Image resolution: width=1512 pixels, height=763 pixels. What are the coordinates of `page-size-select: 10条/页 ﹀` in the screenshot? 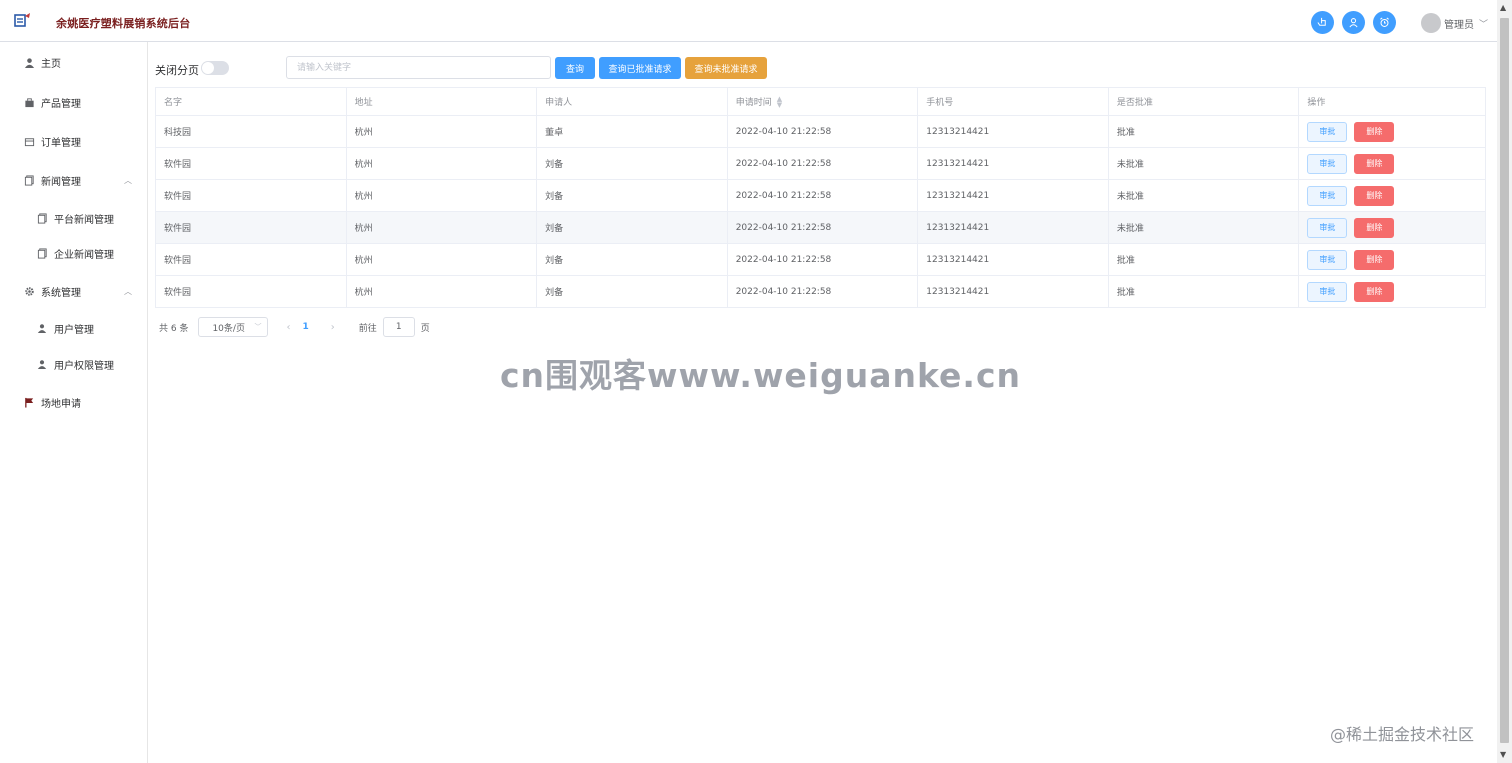 It's located at (233, 327).